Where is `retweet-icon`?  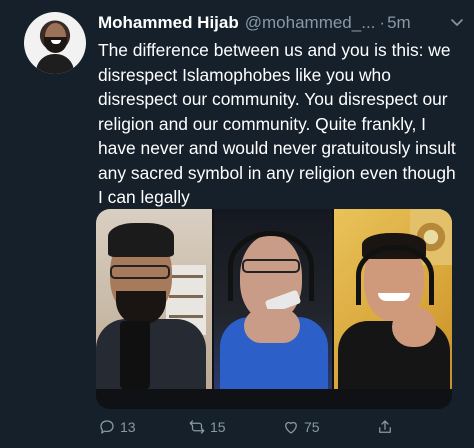
retweet-icon is located at coordinates (197, 427).